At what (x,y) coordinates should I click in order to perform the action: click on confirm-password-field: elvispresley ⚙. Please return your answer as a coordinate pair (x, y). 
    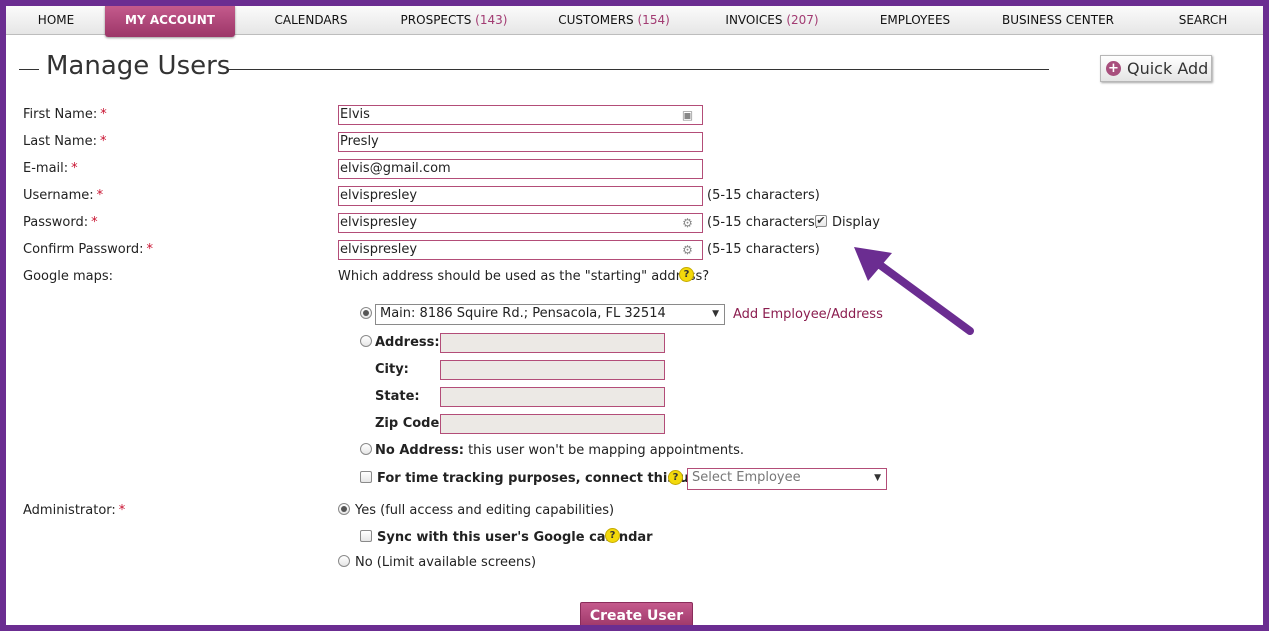
    Looking at the image, I should click on (520, 250).